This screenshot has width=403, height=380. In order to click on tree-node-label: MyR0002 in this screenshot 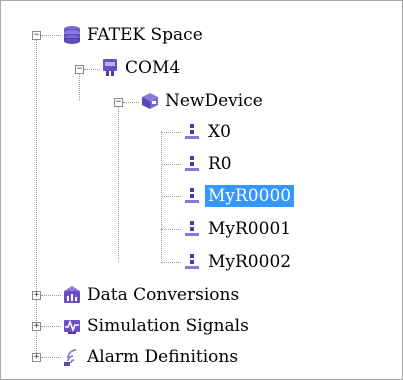, I will do `click(249, 262)`.